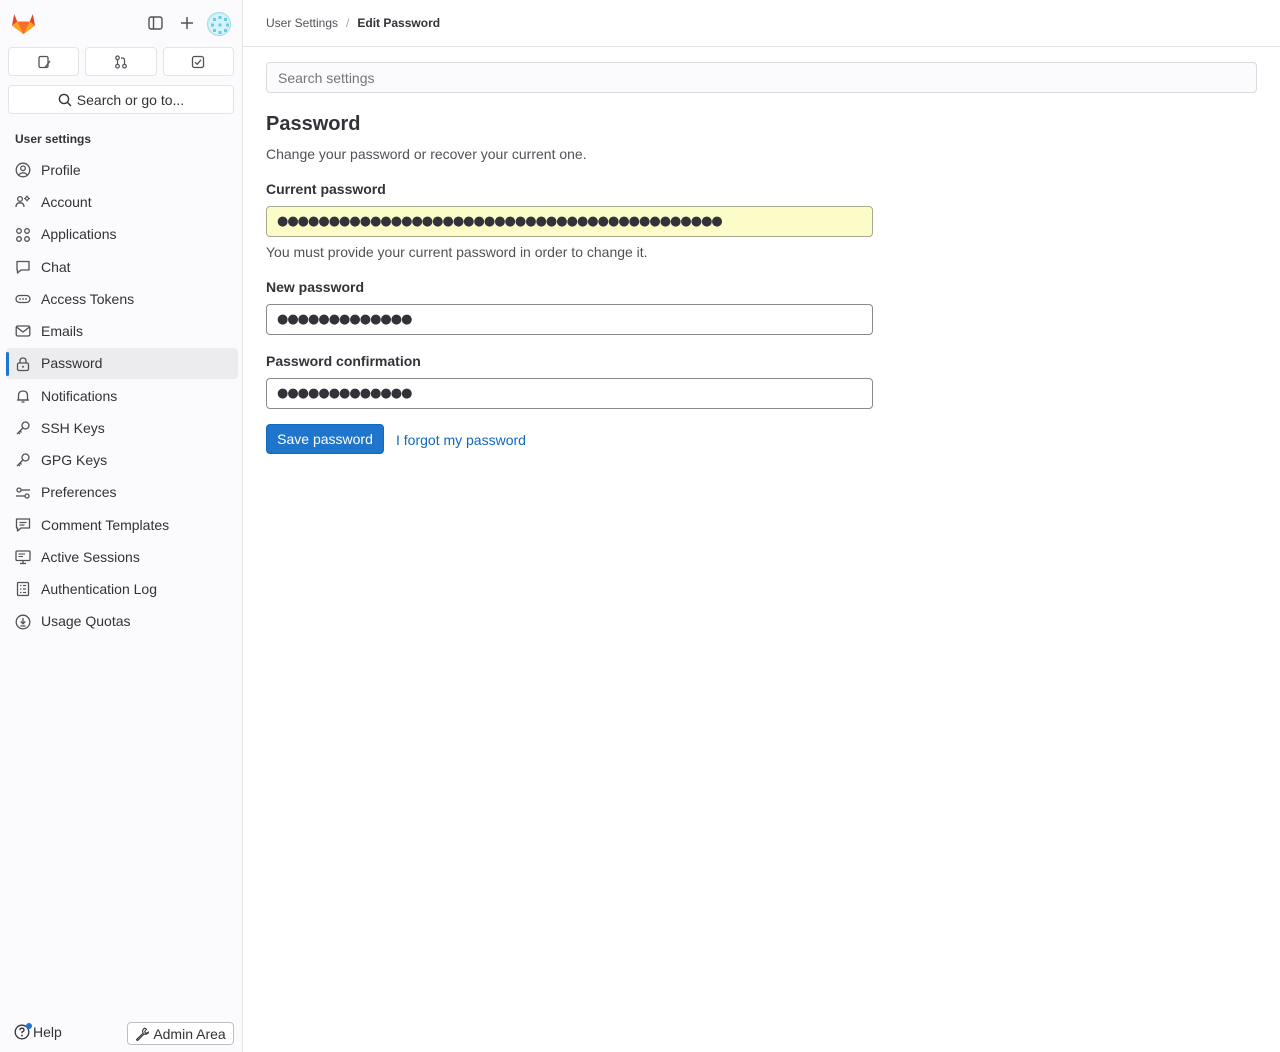 This screenshot has height=1052, width=1280. Describe the element at coordinates (74, 460) in the screenshot. I see `sidebar-item-label: GPG Keys` at that location.